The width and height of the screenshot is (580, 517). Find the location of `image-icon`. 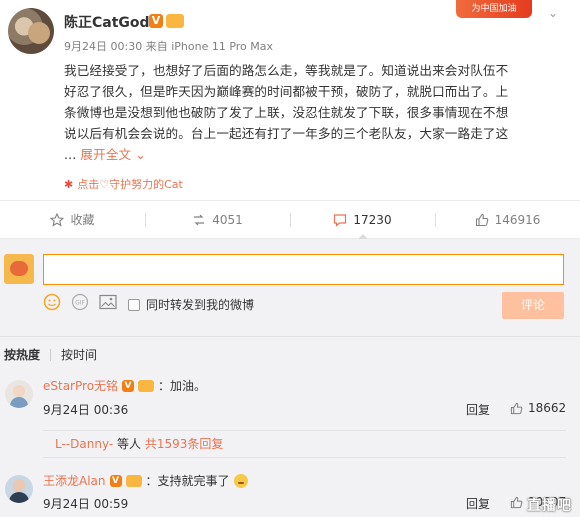

image-icon is located at coordinates (108, 302).